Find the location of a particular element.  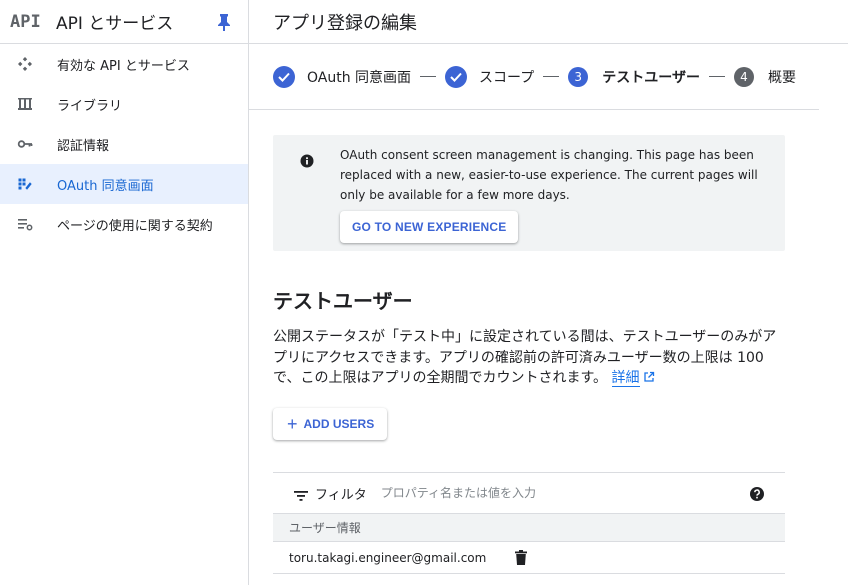

plus-icon: + is located at coordinates (292, 424).